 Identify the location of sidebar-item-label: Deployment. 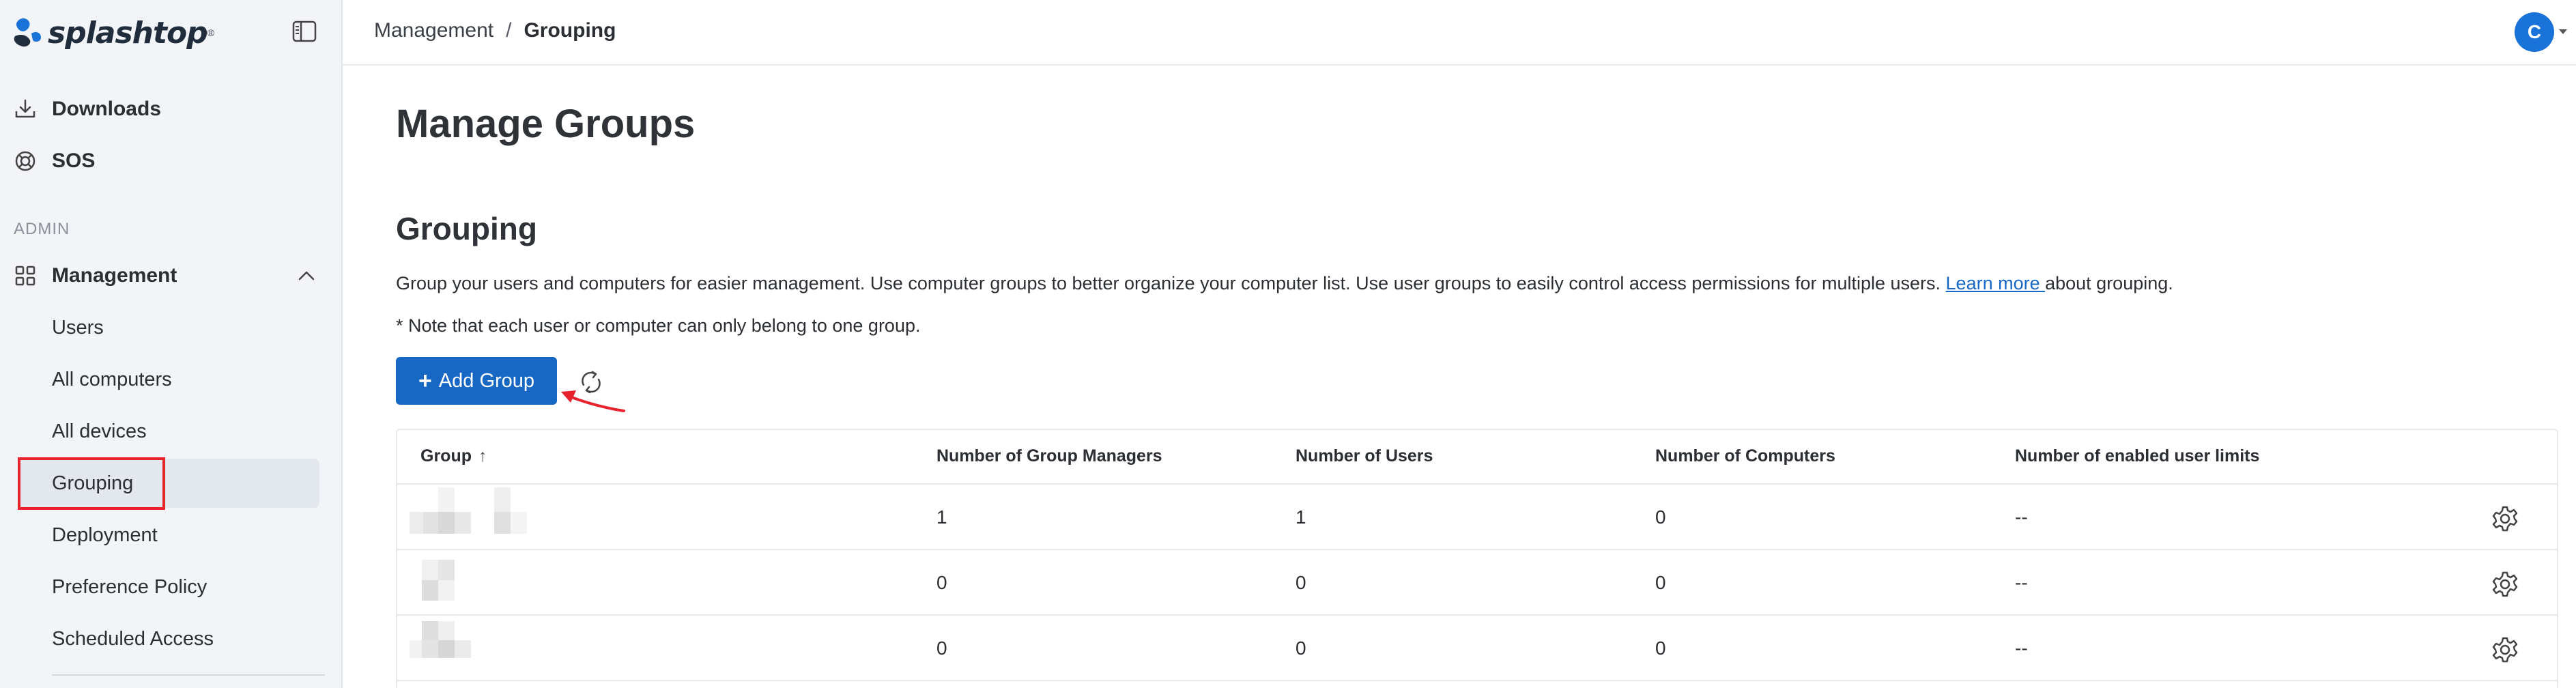
(105, 535).